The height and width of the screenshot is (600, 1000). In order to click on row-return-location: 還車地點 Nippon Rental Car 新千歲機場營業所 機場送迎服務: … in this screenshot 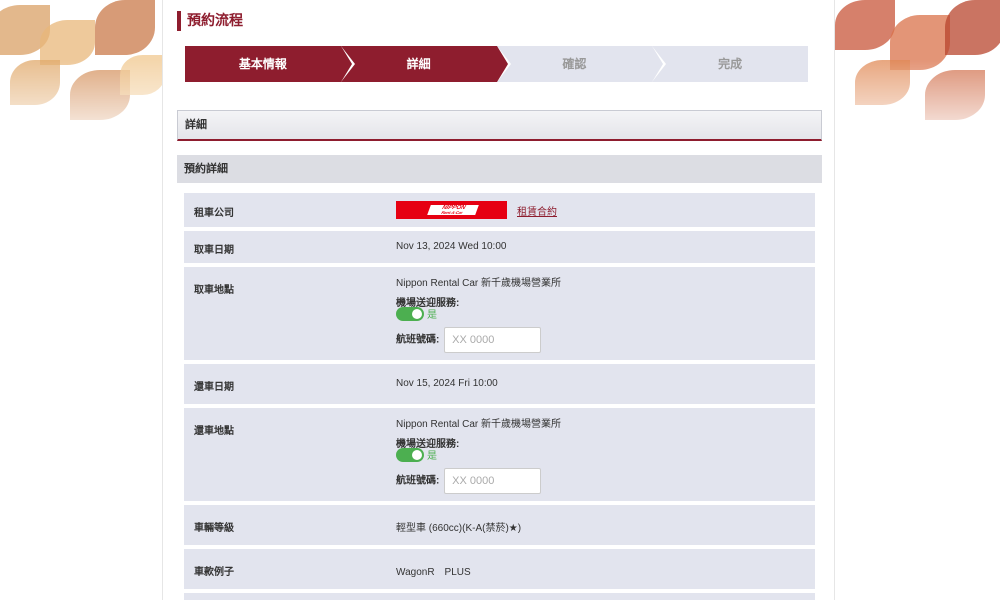, I will do `click(499, 454)`.